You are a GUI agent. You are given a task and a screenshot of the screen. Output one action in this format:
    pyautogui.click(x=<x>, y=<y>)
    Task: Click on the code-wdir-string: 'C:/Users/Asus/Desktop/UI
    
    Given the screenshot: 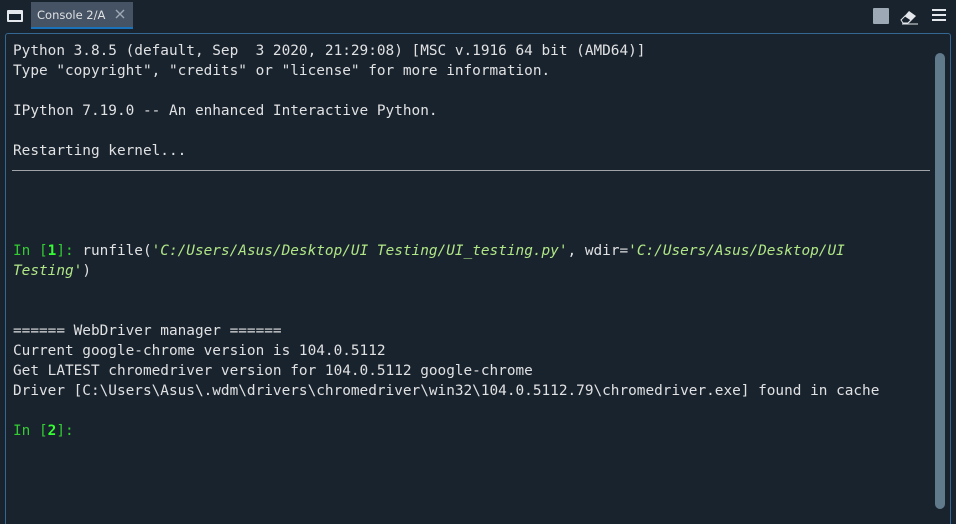 What is the action you would take?
    pyautogui.click(x=736, y=251)
    